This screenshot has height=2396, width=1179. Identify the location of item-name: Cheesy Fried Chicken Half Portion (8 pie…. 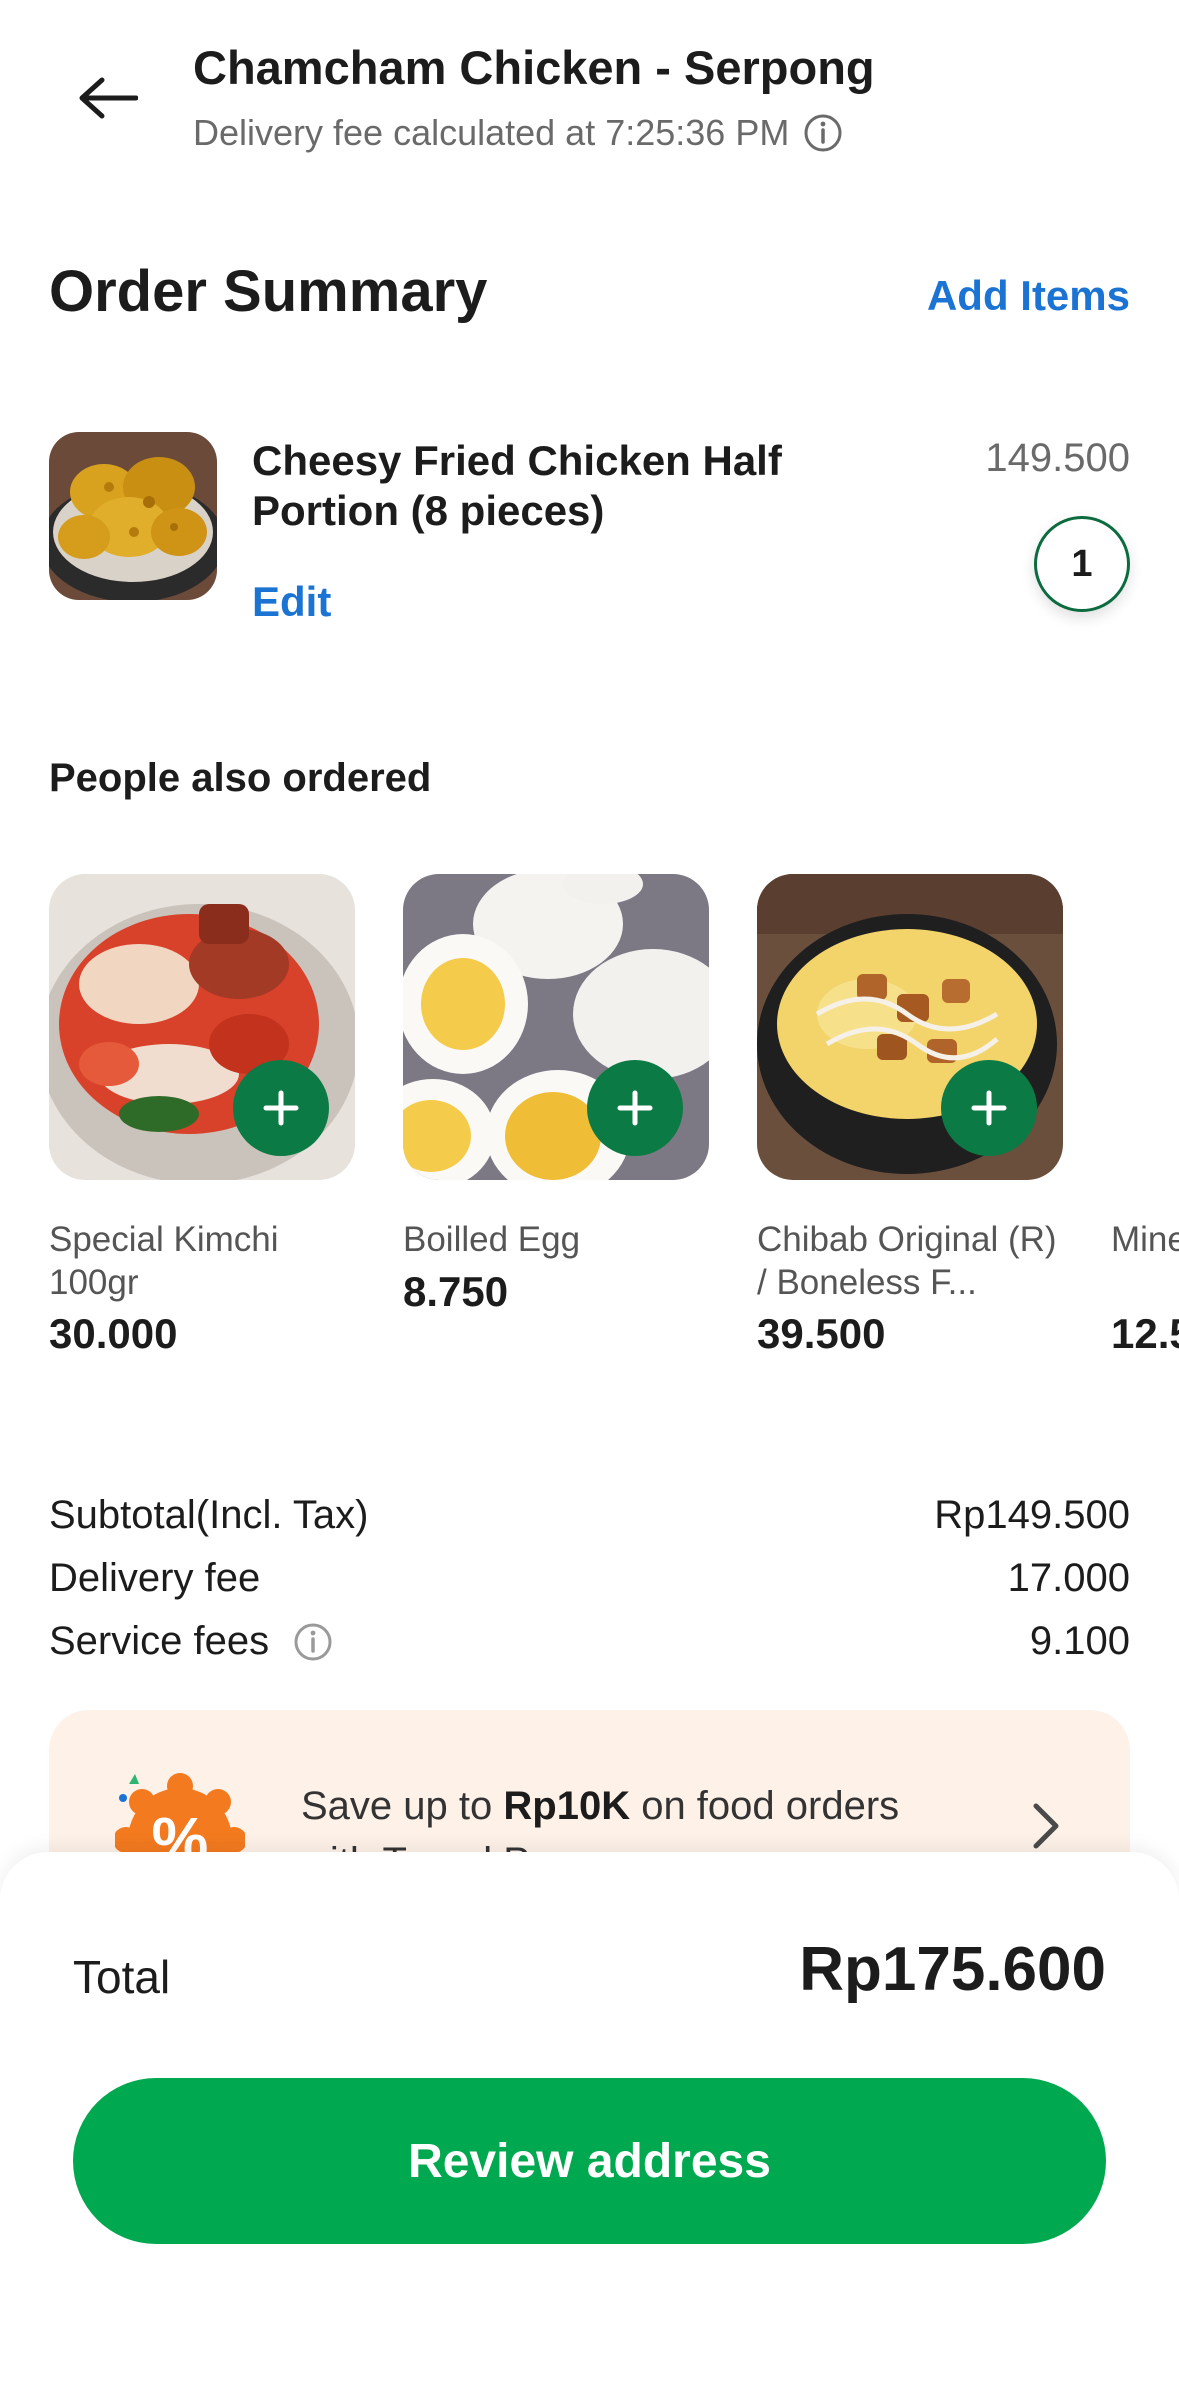
(517, 485).